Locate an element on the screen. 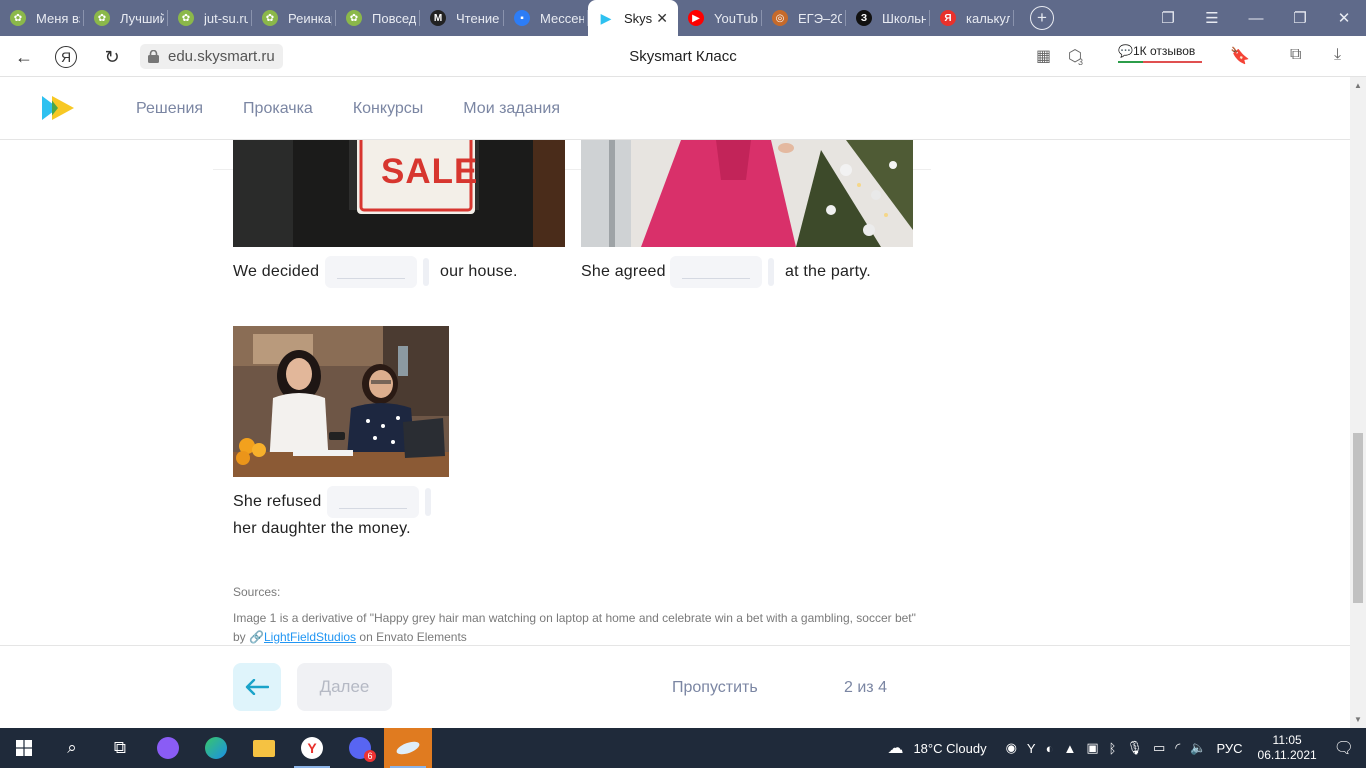 This screenshot has width=1366, height=768. browser-tab: ✿ Повседн is located at coordinates (378, 18).